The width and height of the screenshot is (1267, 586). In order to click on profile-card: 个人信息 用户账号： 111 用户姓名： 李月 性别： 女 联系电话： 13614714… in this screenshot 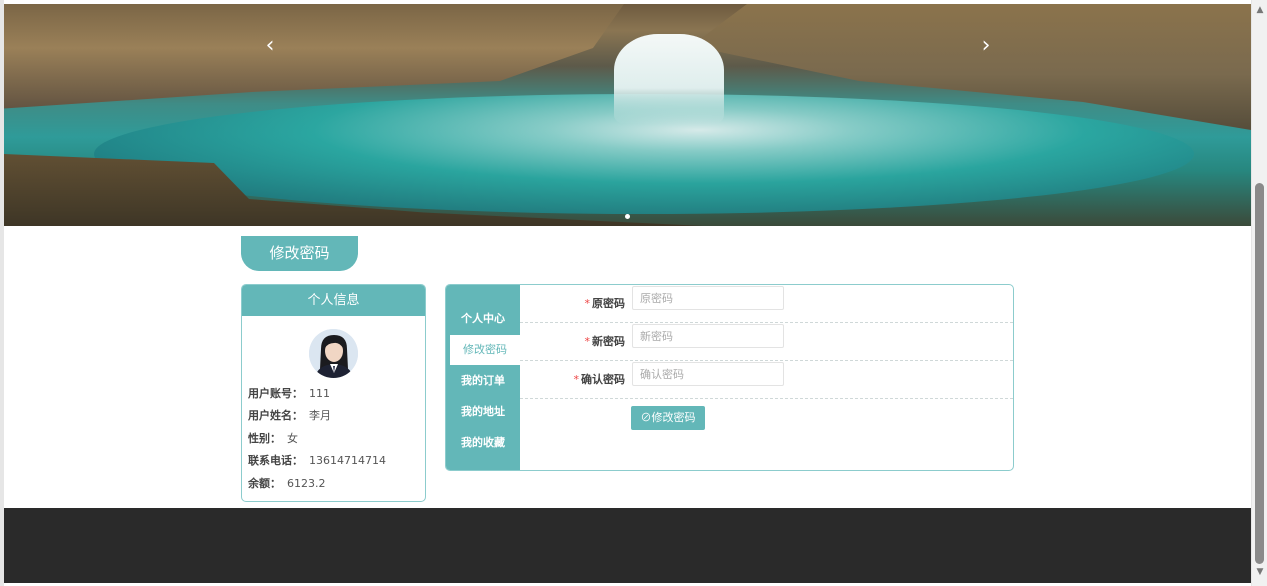, I will do `click(333, 393)`.